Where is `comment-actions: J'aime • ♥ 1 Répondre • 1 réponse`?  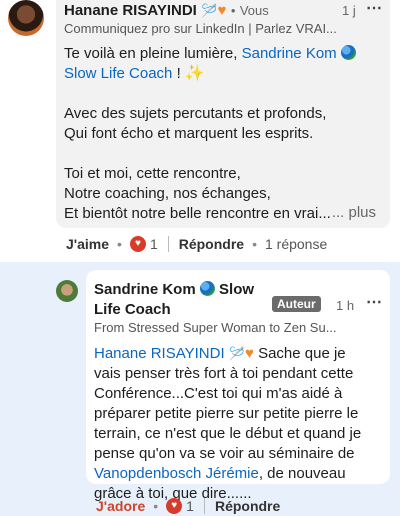
comment-actions: J'aime • ♥ 1 Répondre • 1 réponse is located at coordinates (197, 244).